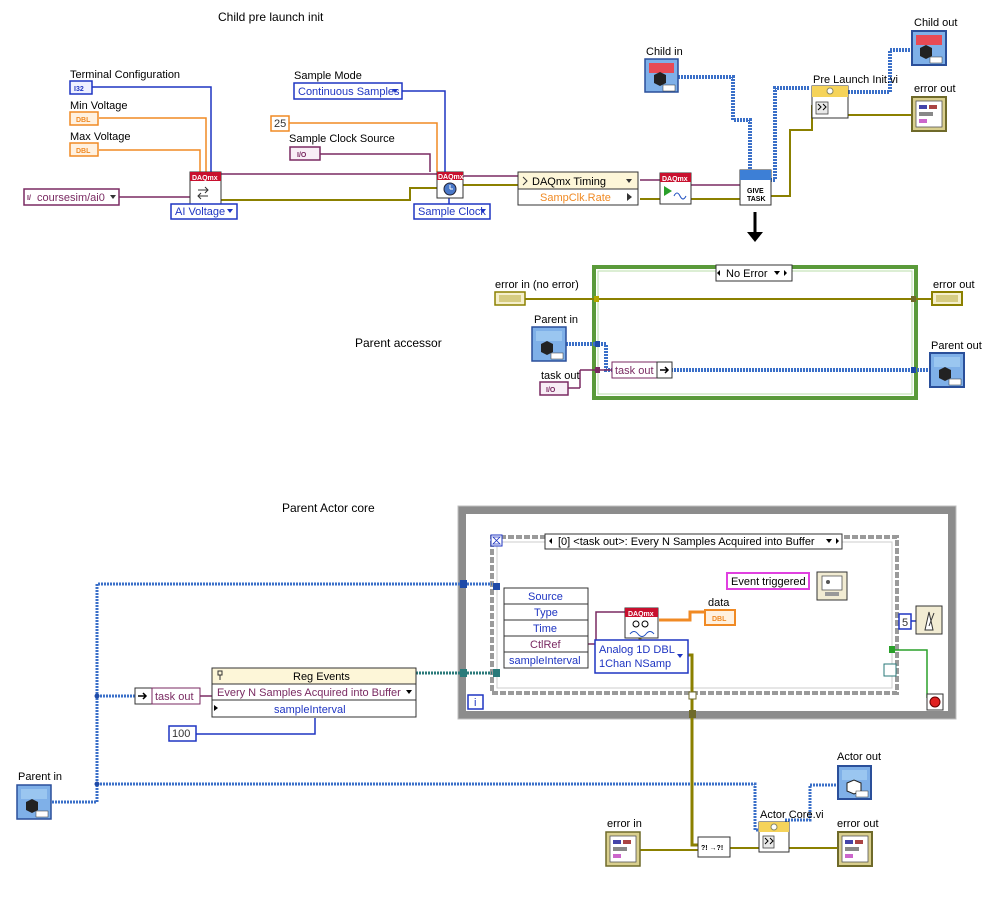  I want to click on sample-mode-value: Continuous Samples, so click(349, 92).